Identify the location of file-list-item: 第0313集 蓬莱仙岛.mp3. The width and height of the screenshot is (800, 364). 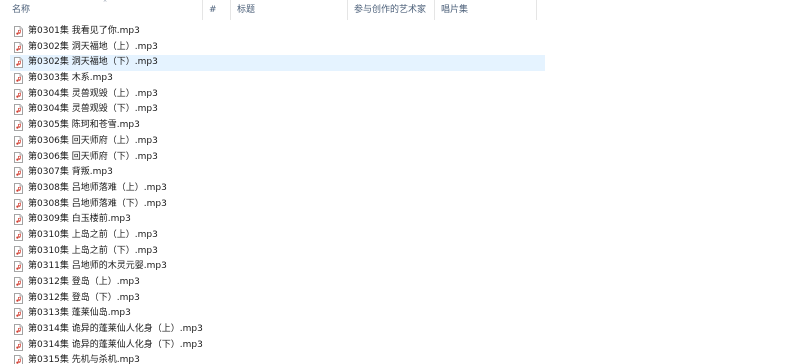
(277, 314).